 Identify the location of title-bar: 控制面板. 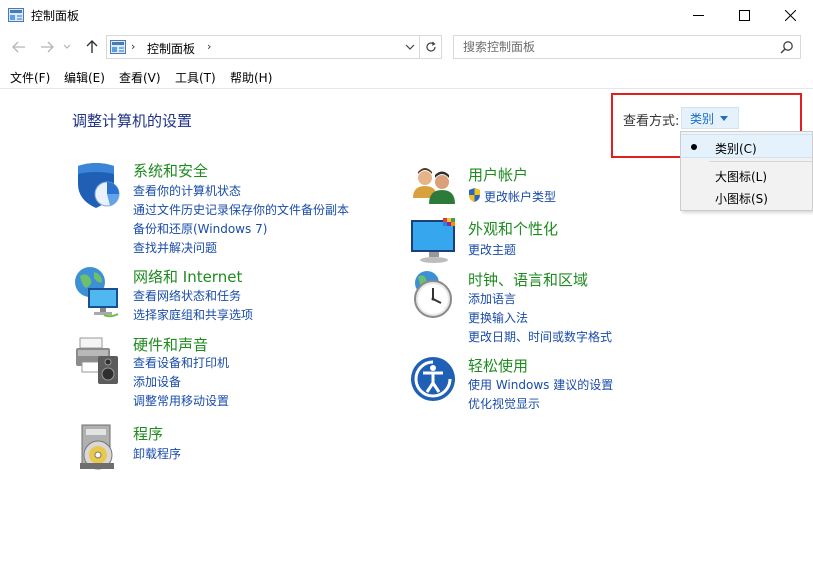
(406, 15).